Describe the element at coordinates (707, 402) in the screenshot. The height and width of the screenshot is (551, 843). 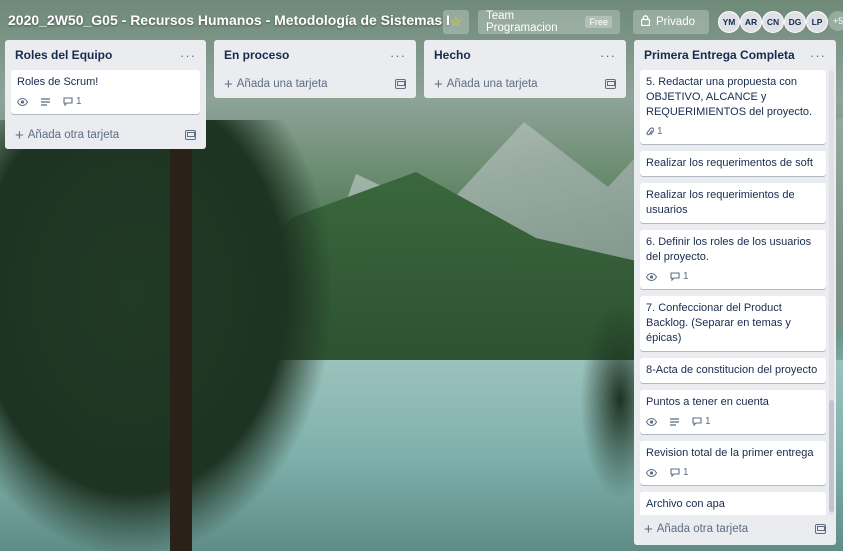
I see `card-title: Puntos a tener en cuenta` at that location.